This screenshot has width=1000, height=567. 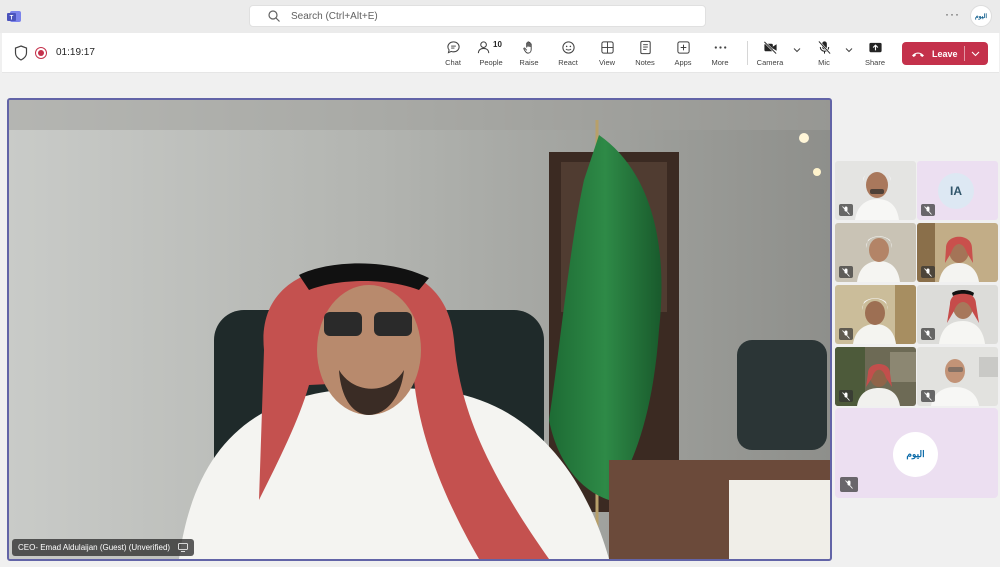 What do you see at coordinates (274, 16) in the screenshot?
I see `search-icon` at bounding box center [274, 16].